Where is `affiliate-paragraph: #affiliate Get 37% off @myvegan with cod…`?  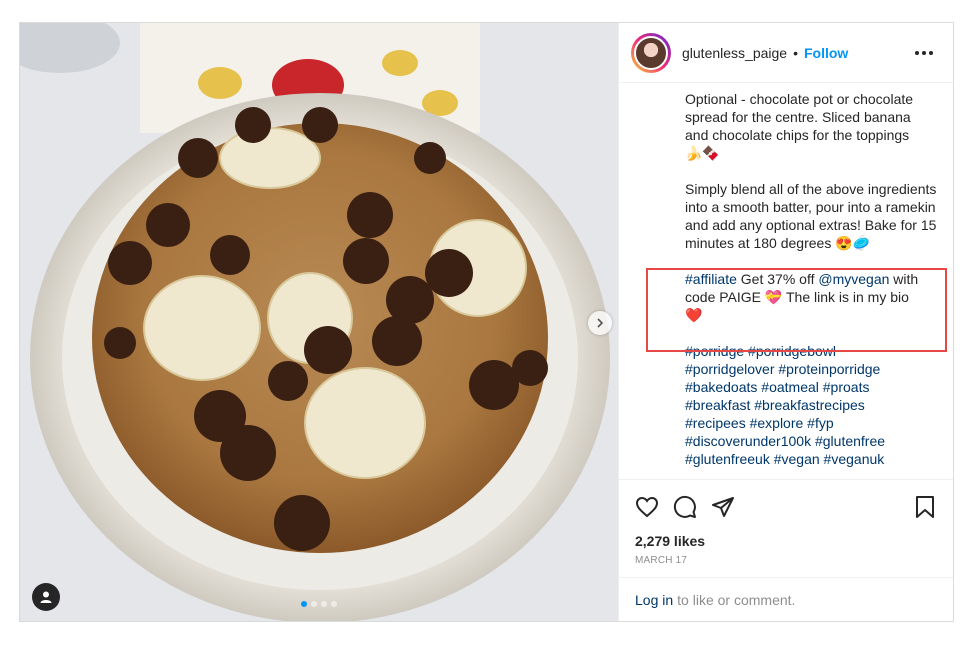
affiliate-paragraph: #affiliate Get 37% off @myvegan with cod… is located at coordinates (802, 297).